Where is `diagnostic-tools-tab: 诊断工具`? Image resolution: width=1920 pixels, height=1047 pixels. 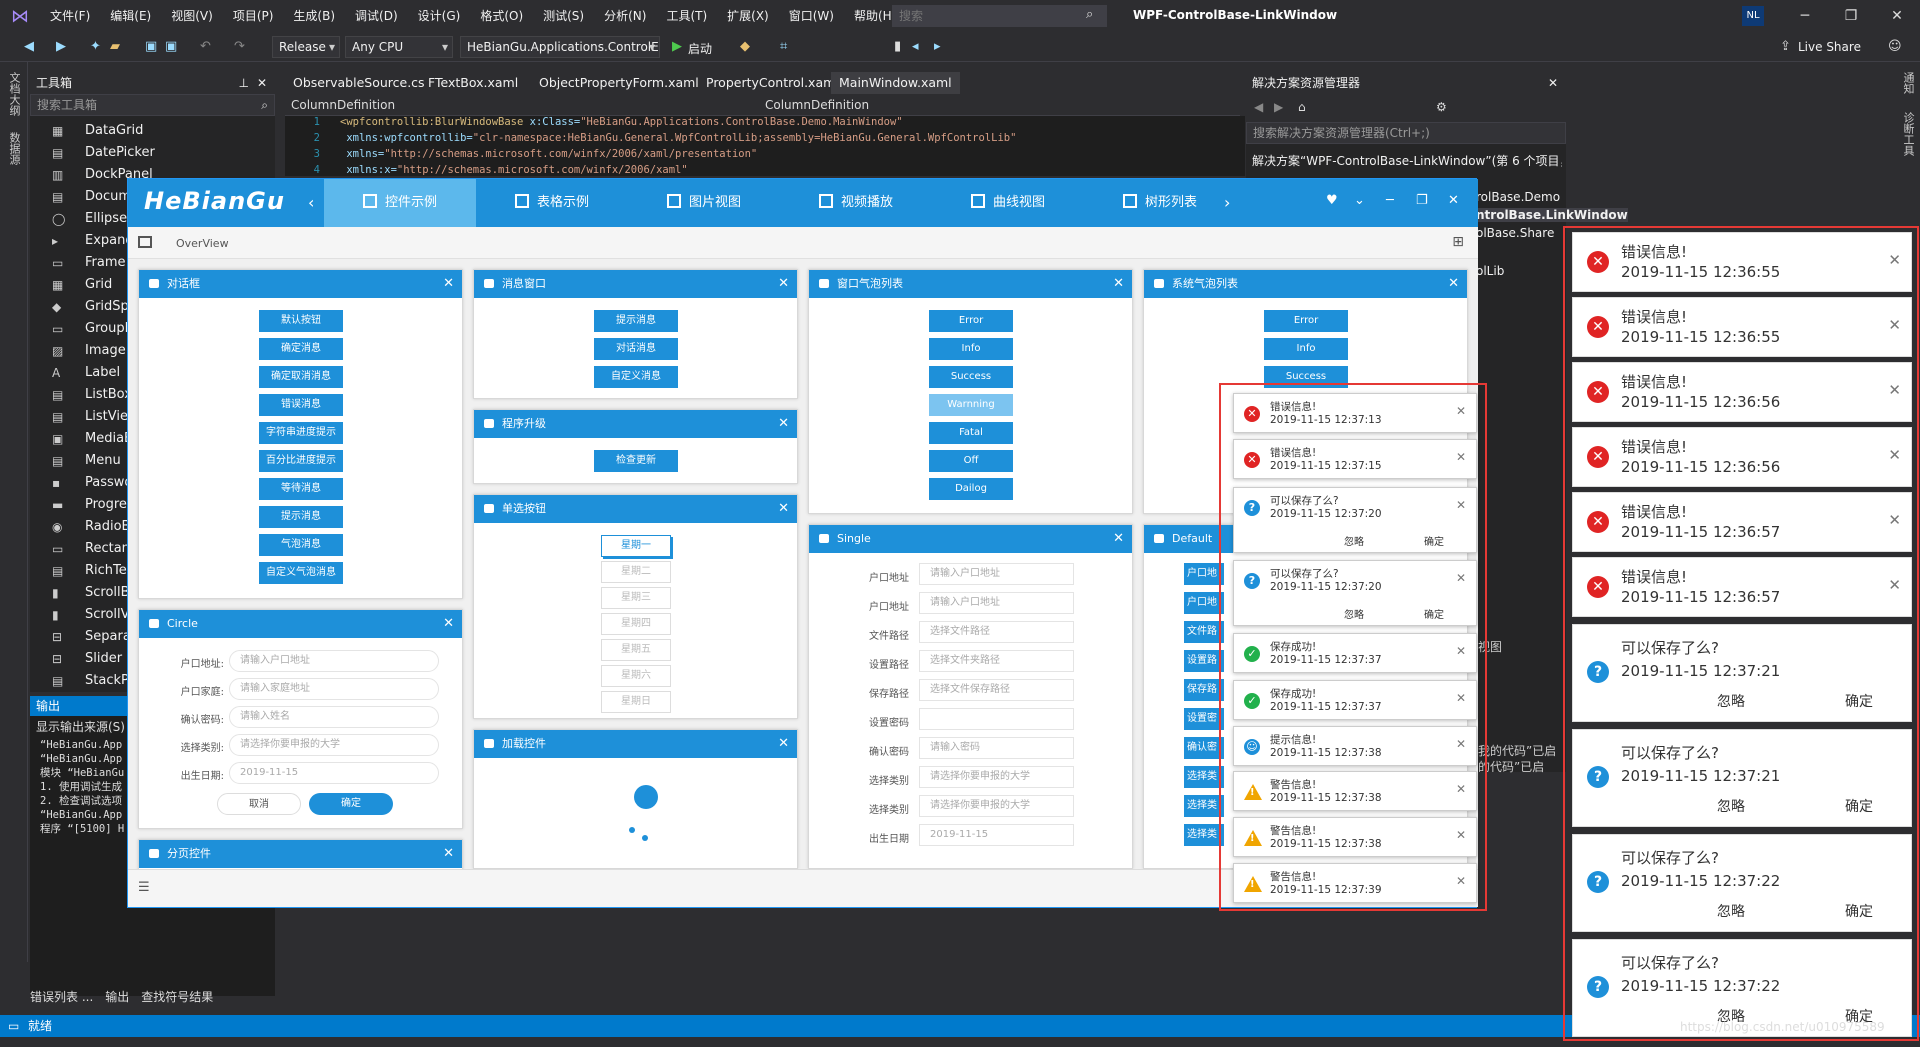
diagnostic-tools-tab: 诊断工具 is located at coordinates (1908, 134).